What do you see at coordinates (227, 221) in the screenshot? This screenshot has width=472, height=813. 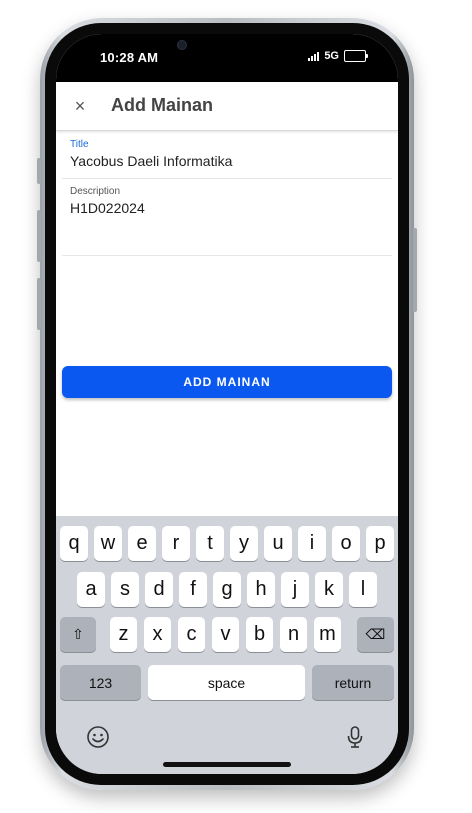 I see `description-field: Description H1D022024` at bounding box center [227, 221].